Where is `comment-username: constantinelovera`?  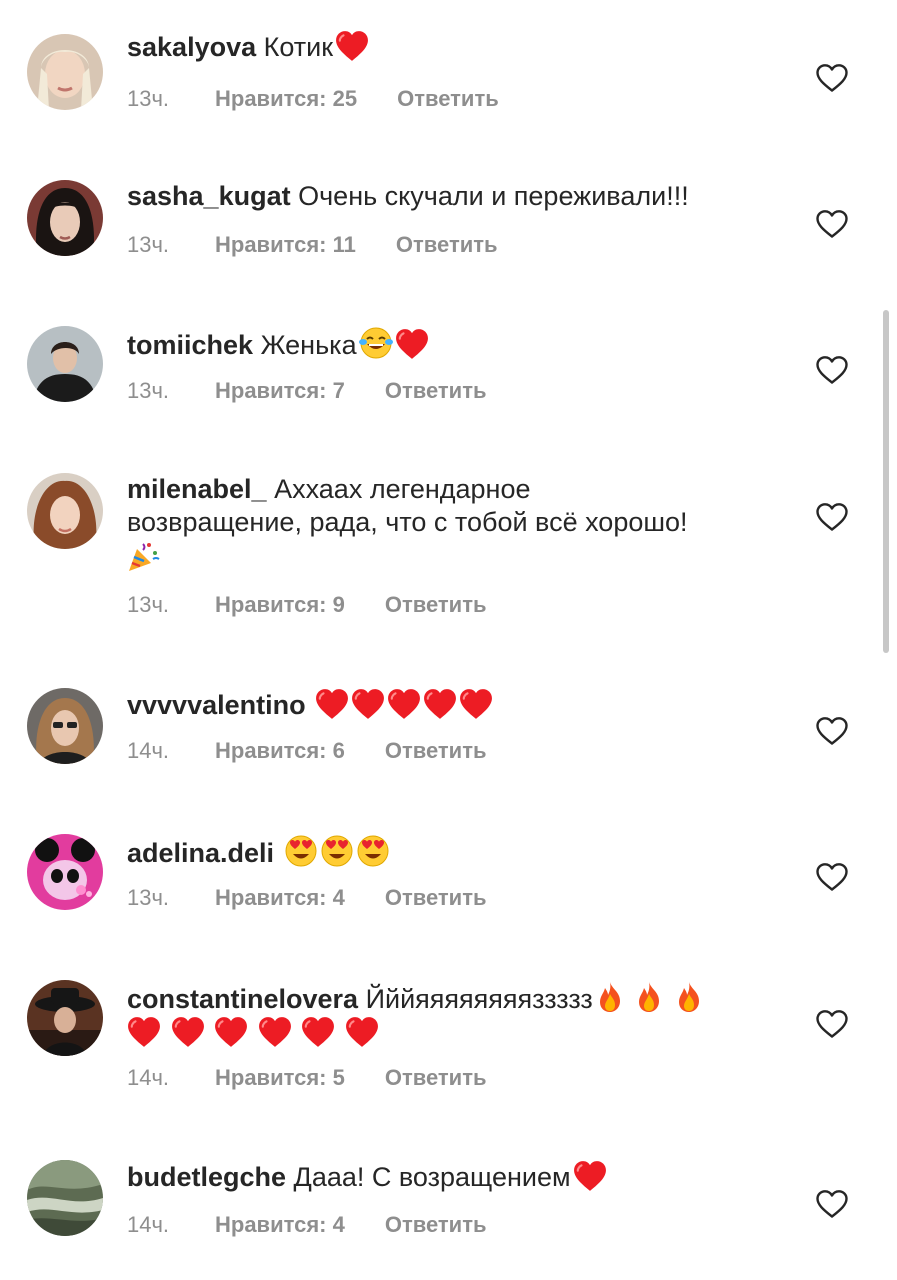
comment-username: constantinelovera is located at coordinates (242, 999).